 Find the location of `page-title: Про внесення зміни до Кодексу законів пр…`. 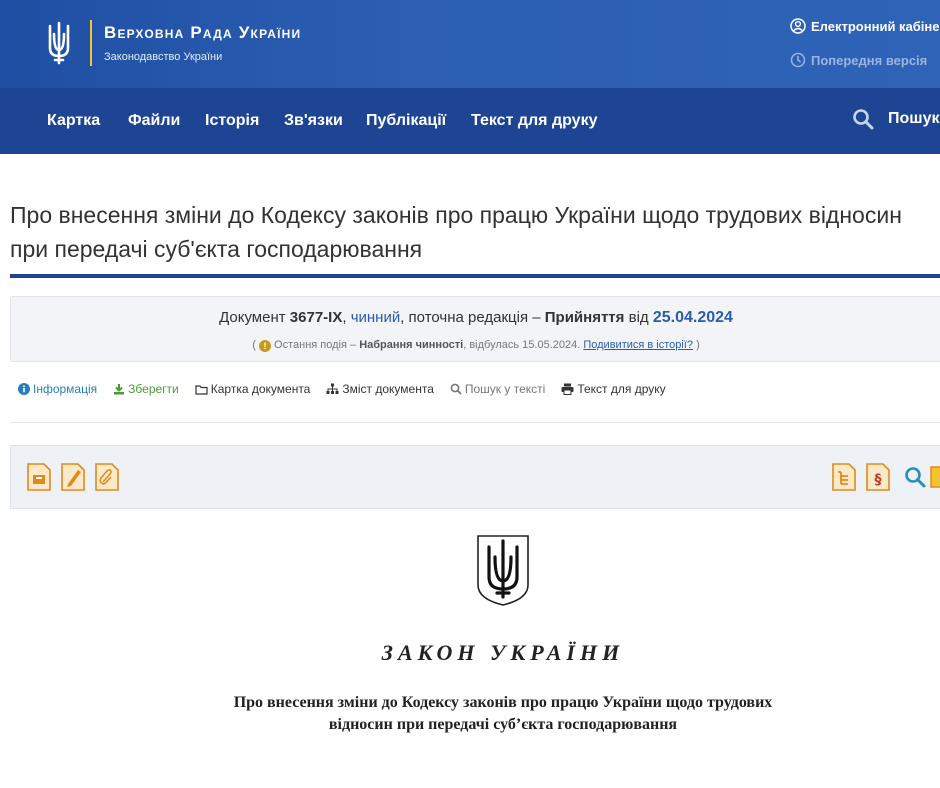

page-title: Про внесення зміни до Кодексу законів пр… is located at coordinates (456, 232).